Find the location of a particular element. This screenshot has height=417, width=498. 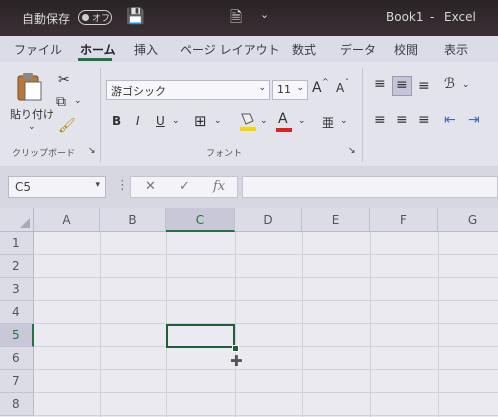

underline-button: U is located at coordinates (160, 121).